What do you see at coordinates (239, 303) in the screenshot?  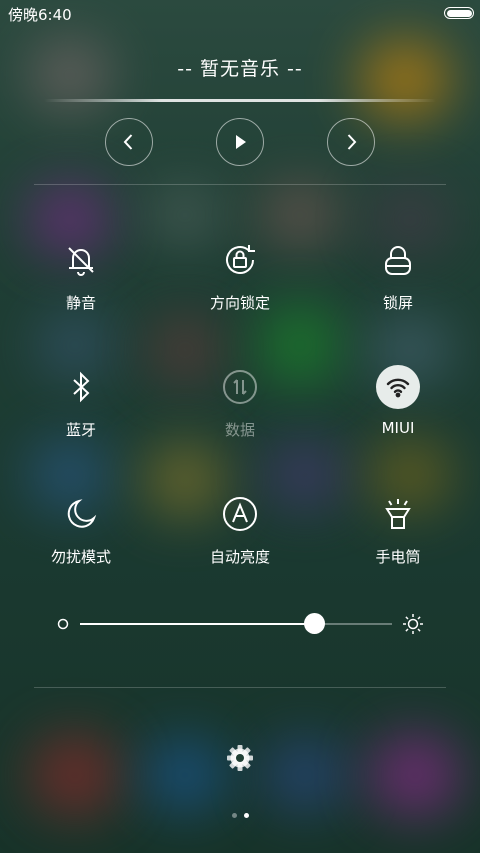 I see `toggle-label: 方向锁定` at bounding box center [239, 303].